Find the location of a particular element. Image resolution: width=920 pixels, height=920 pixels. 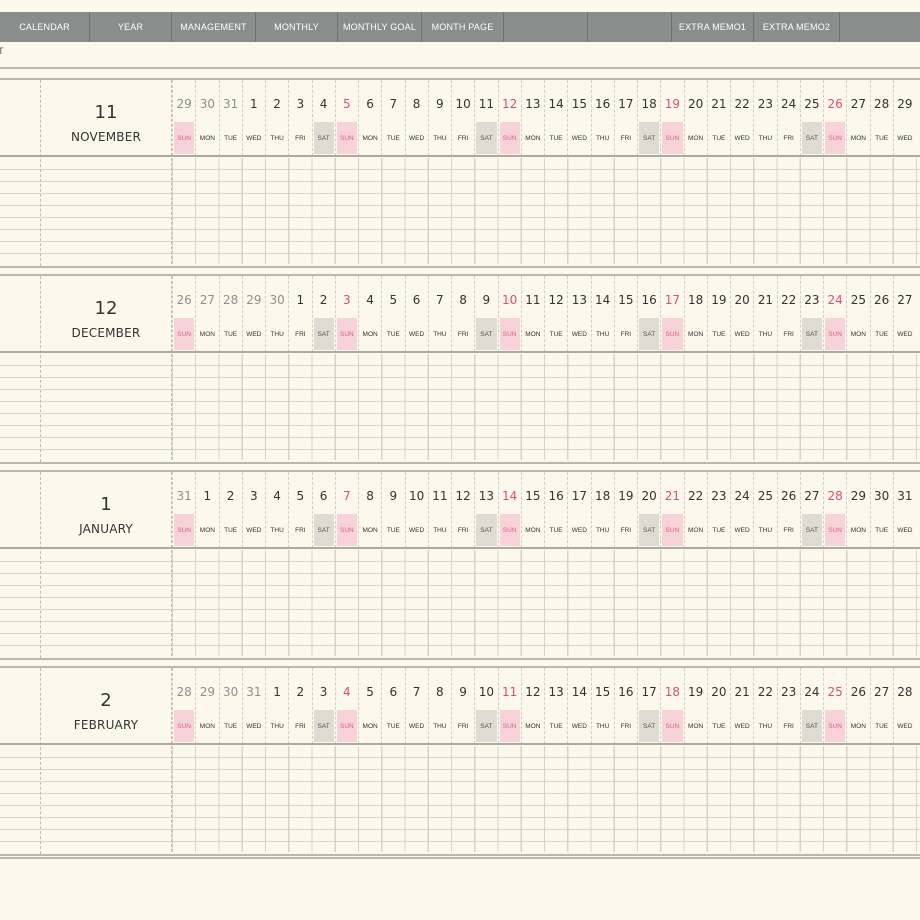

day-cell: 8 FRI is located at coordinates (462, 314).